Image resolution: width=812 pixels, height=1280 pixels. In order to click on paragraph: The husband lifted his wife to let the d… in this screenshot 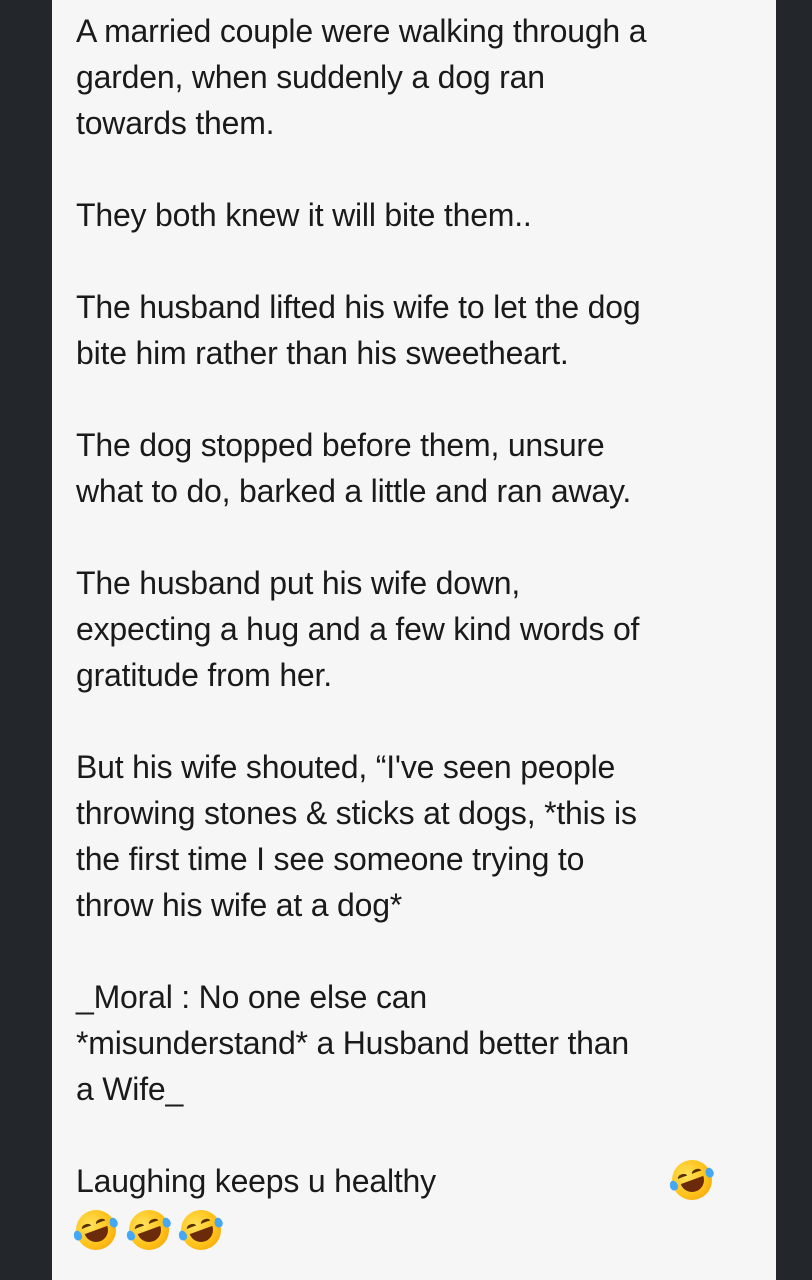, I will do `click(358, 330)`.